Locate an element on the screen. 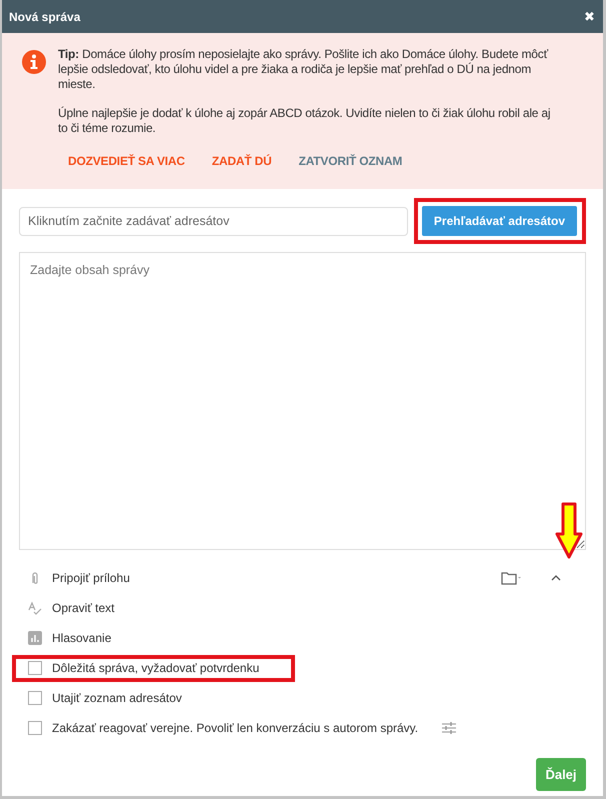  option-label: Utajiť zoznam adresátov is located at coordinates (117, 698).